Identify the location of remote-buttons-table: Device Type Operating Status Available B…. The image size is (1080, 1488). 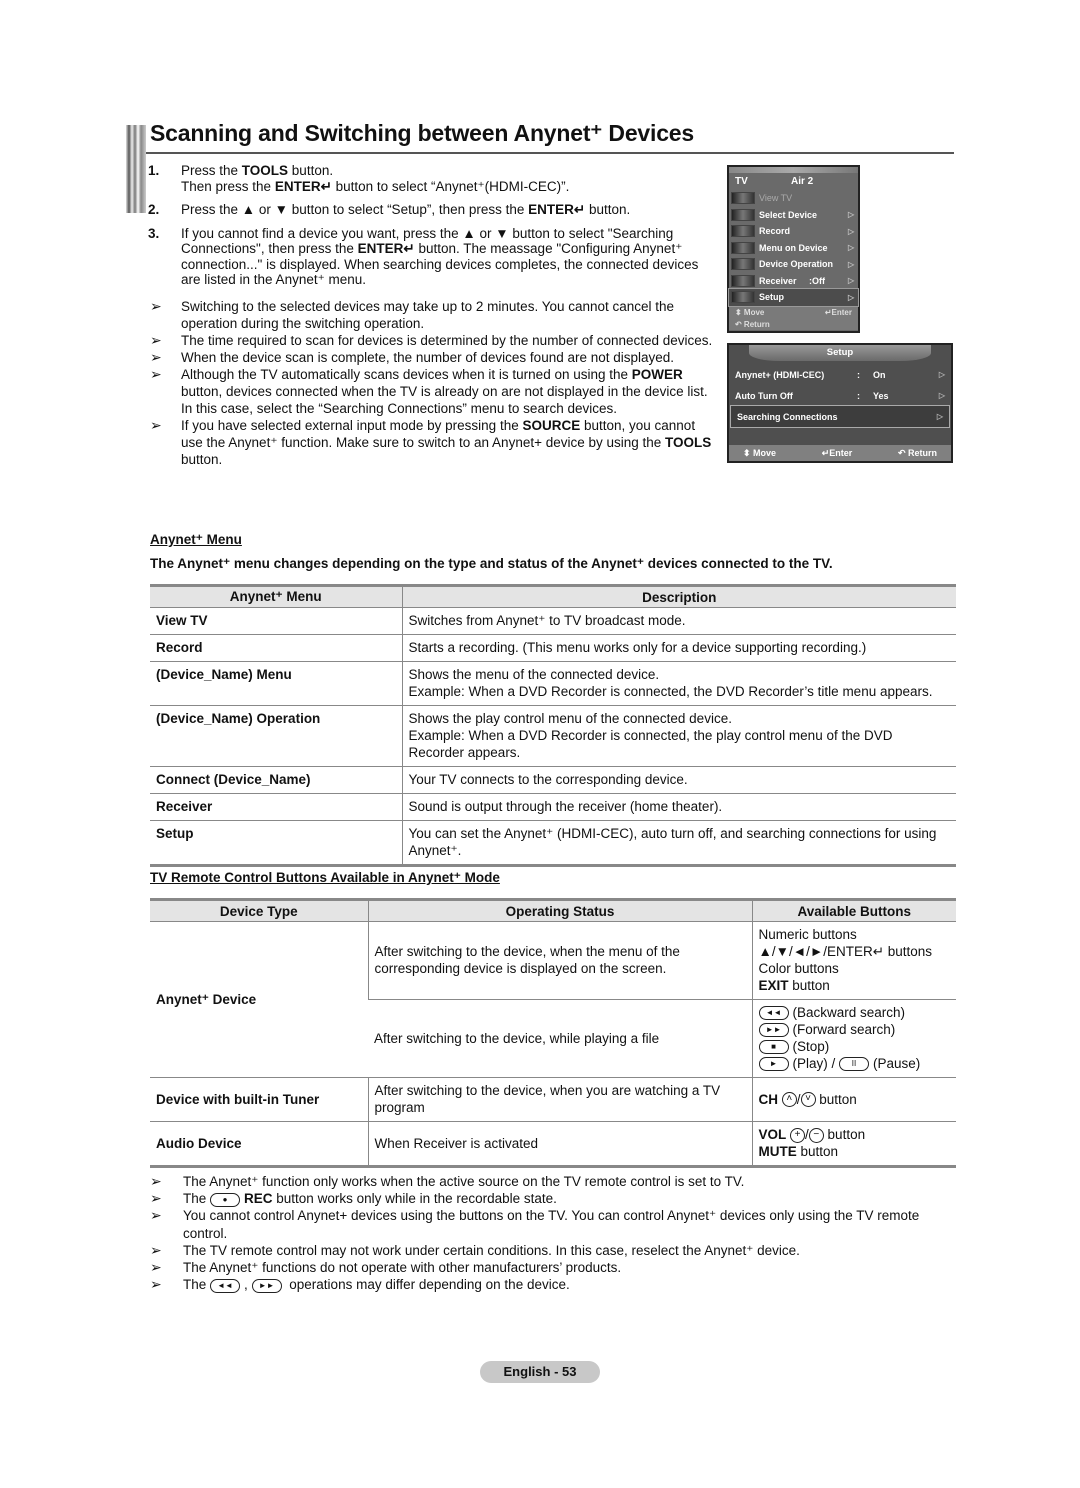
(553, 1033).